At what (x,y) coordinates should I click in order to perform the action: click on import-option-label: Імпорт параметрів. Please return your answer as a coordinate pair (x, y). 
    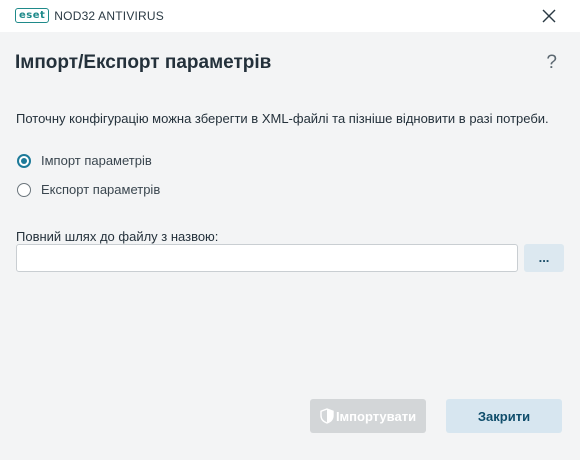
    Looking at the image, I should click on (96, 160).